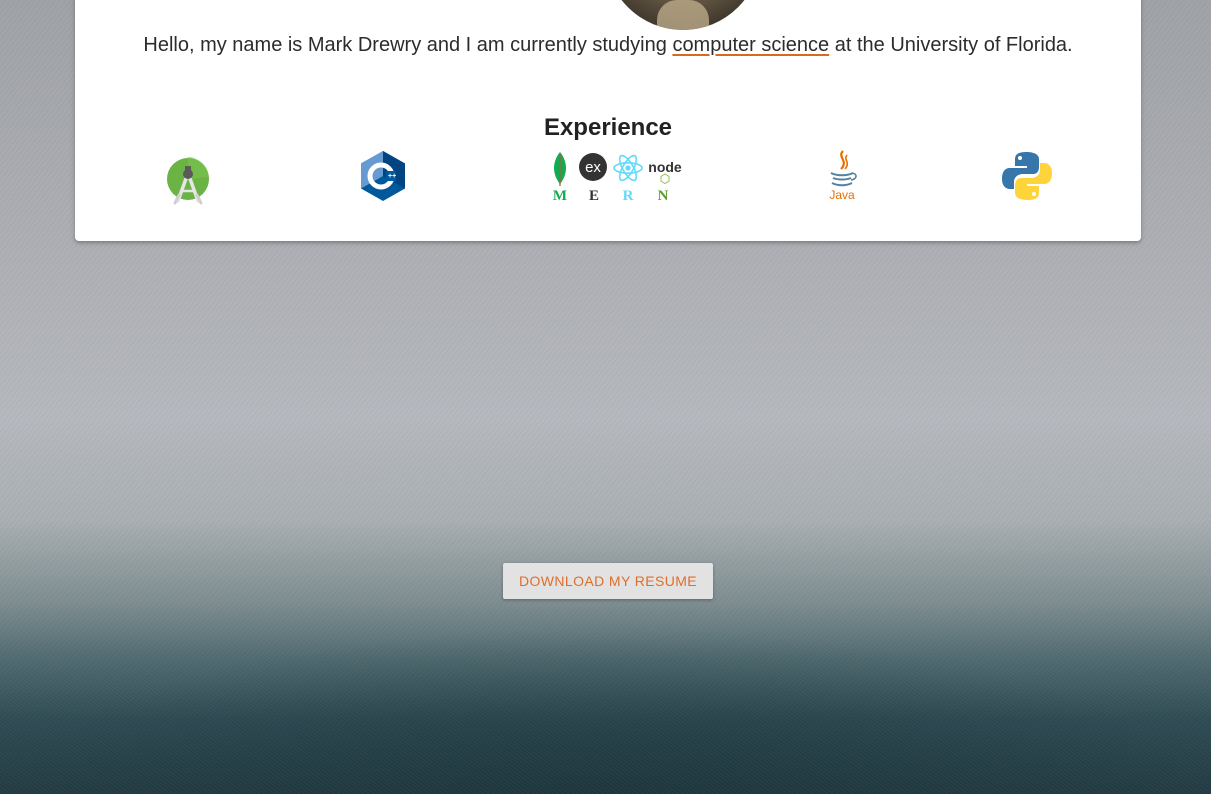  I want to click on experience-heading: Experience, so click(608, 127).